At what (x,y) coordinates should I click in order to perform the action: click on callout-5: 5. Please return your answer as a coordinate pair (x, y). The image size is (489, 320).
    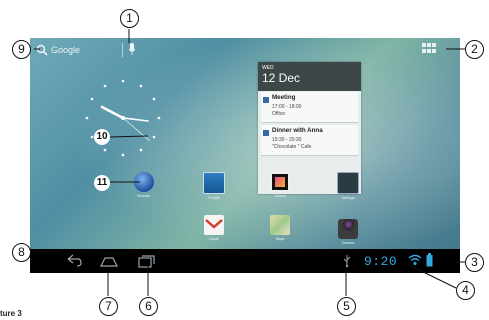
    Looking at the image, I should click on (346, 306).